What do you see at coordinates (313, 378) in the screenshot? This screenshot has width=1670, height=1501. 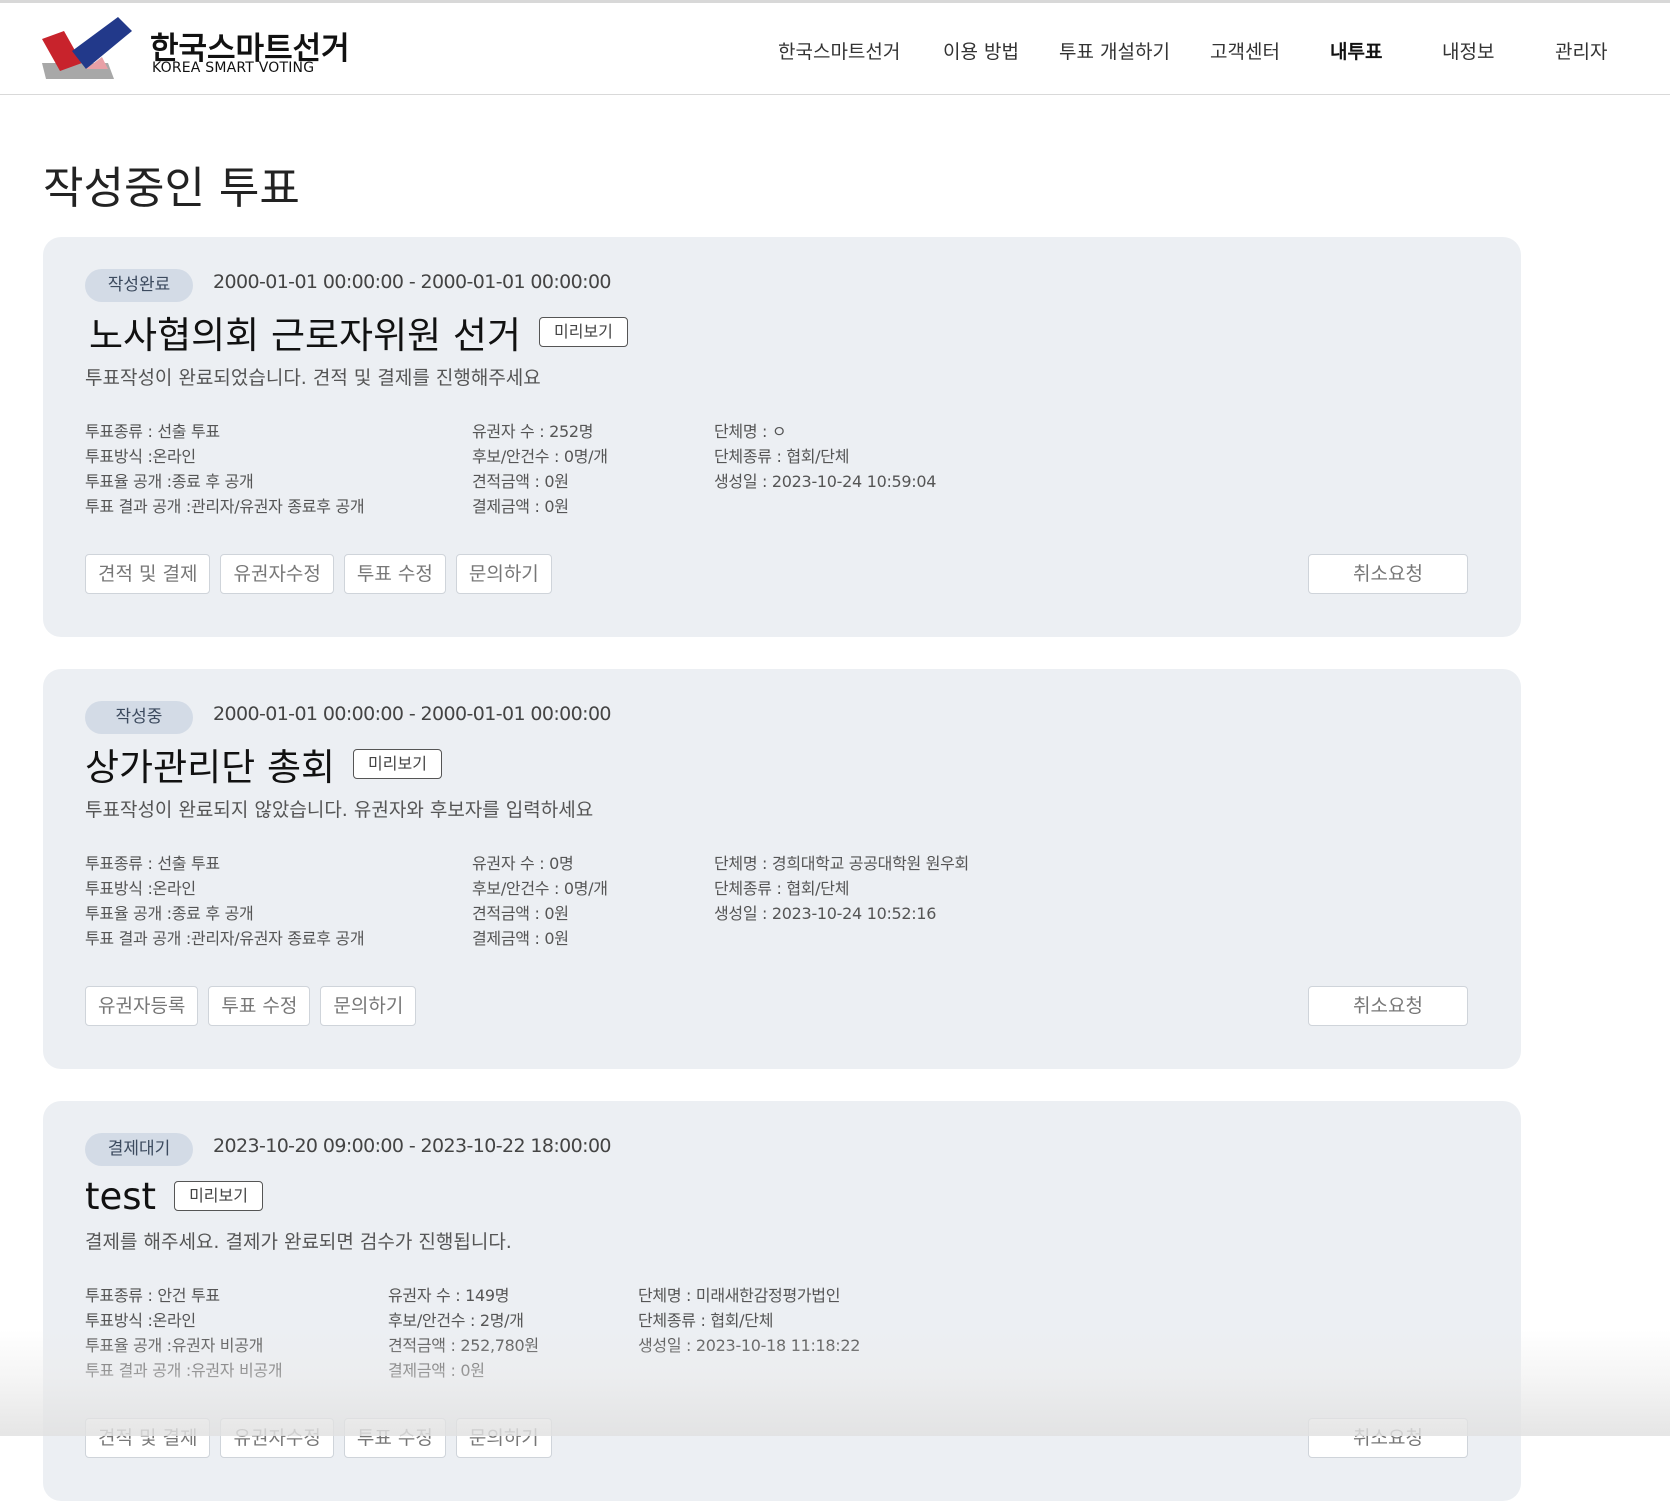 I see `vote-status-description: 투표작성이 완료되었습니다. 견적 및 결제를 진행해주세요` at bounding box center [313, 378].